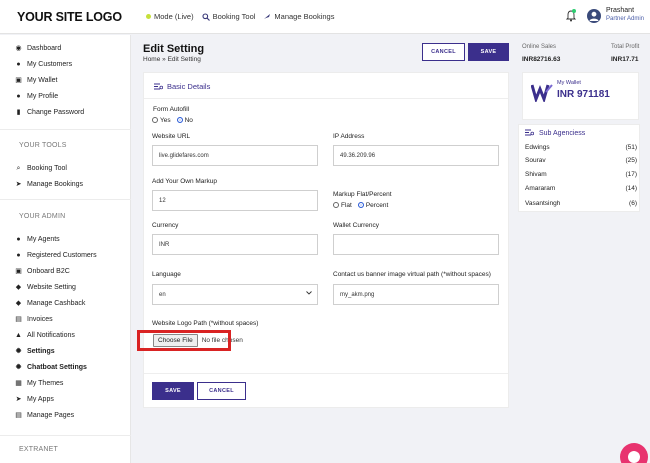 This screenshot has height=463, width=650. What do you see at coordinates (166, 274) in the screenshot?
I see `language-label: Language` at bounding box center [166, 274].